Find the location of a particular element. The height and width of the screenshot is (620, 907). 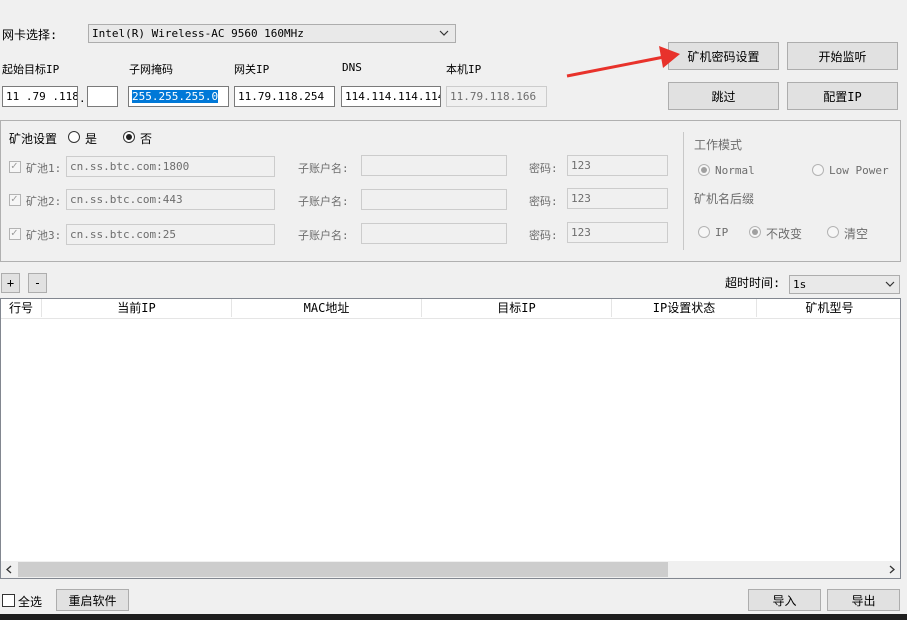

timeout-label: 超时时间: is located at coordinates (753, 283).